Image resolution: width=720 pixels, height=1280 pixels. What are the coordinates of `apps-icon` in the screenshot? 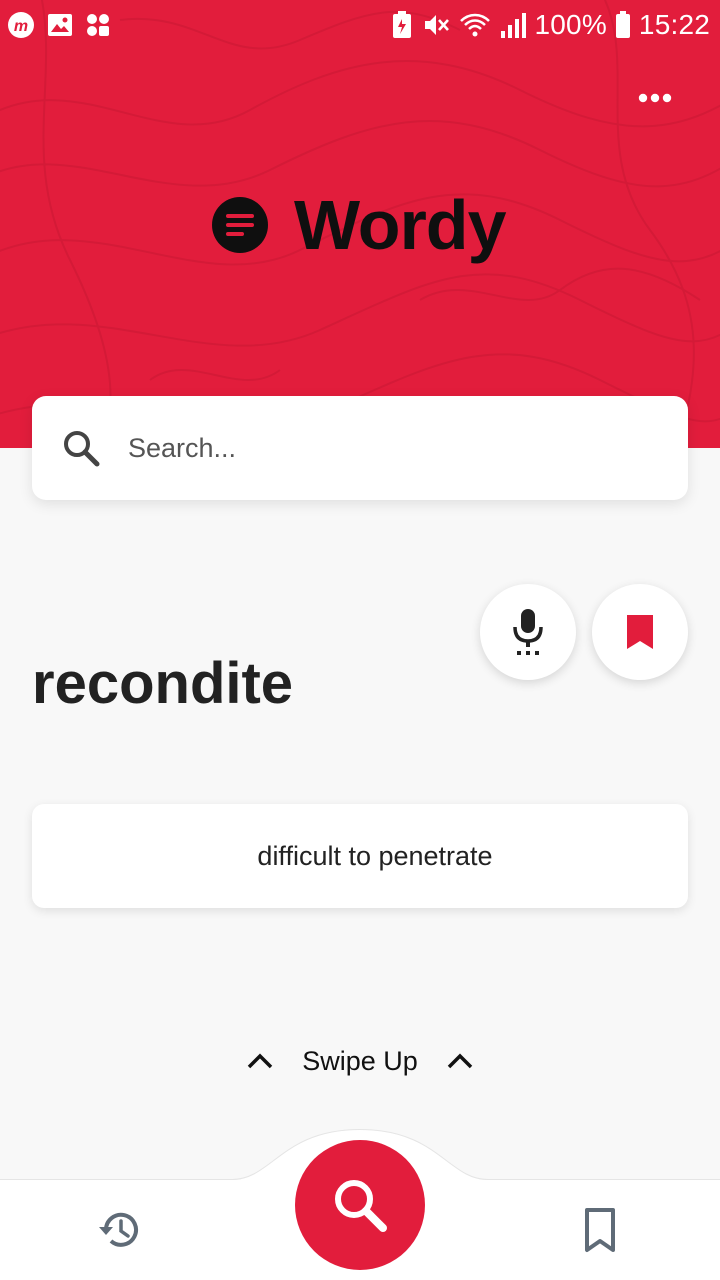 It's located at (98, 25).